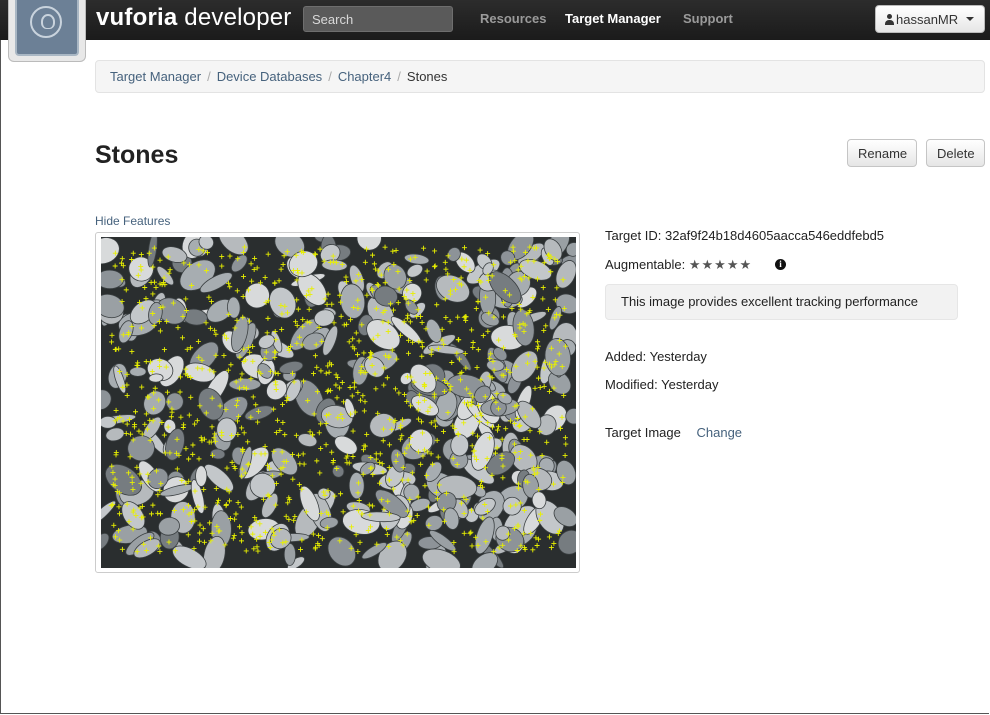 The image size is (990, 715). I want to click on added-label: Added:, so click(626, 356).